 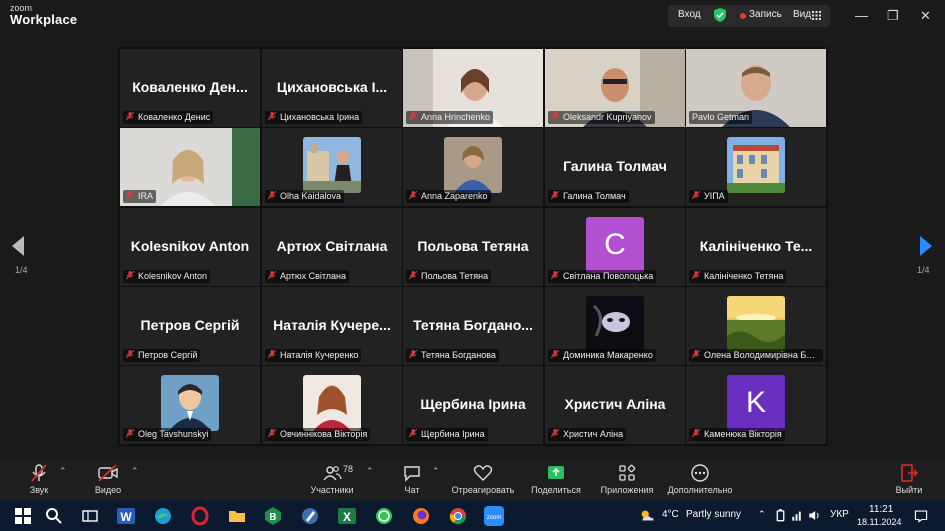 What do you see at coordinates (615, 88) in the screenshot?
I see `participant-tile: Oleksandr Kupriyanov` at bounding box center [615, 88].